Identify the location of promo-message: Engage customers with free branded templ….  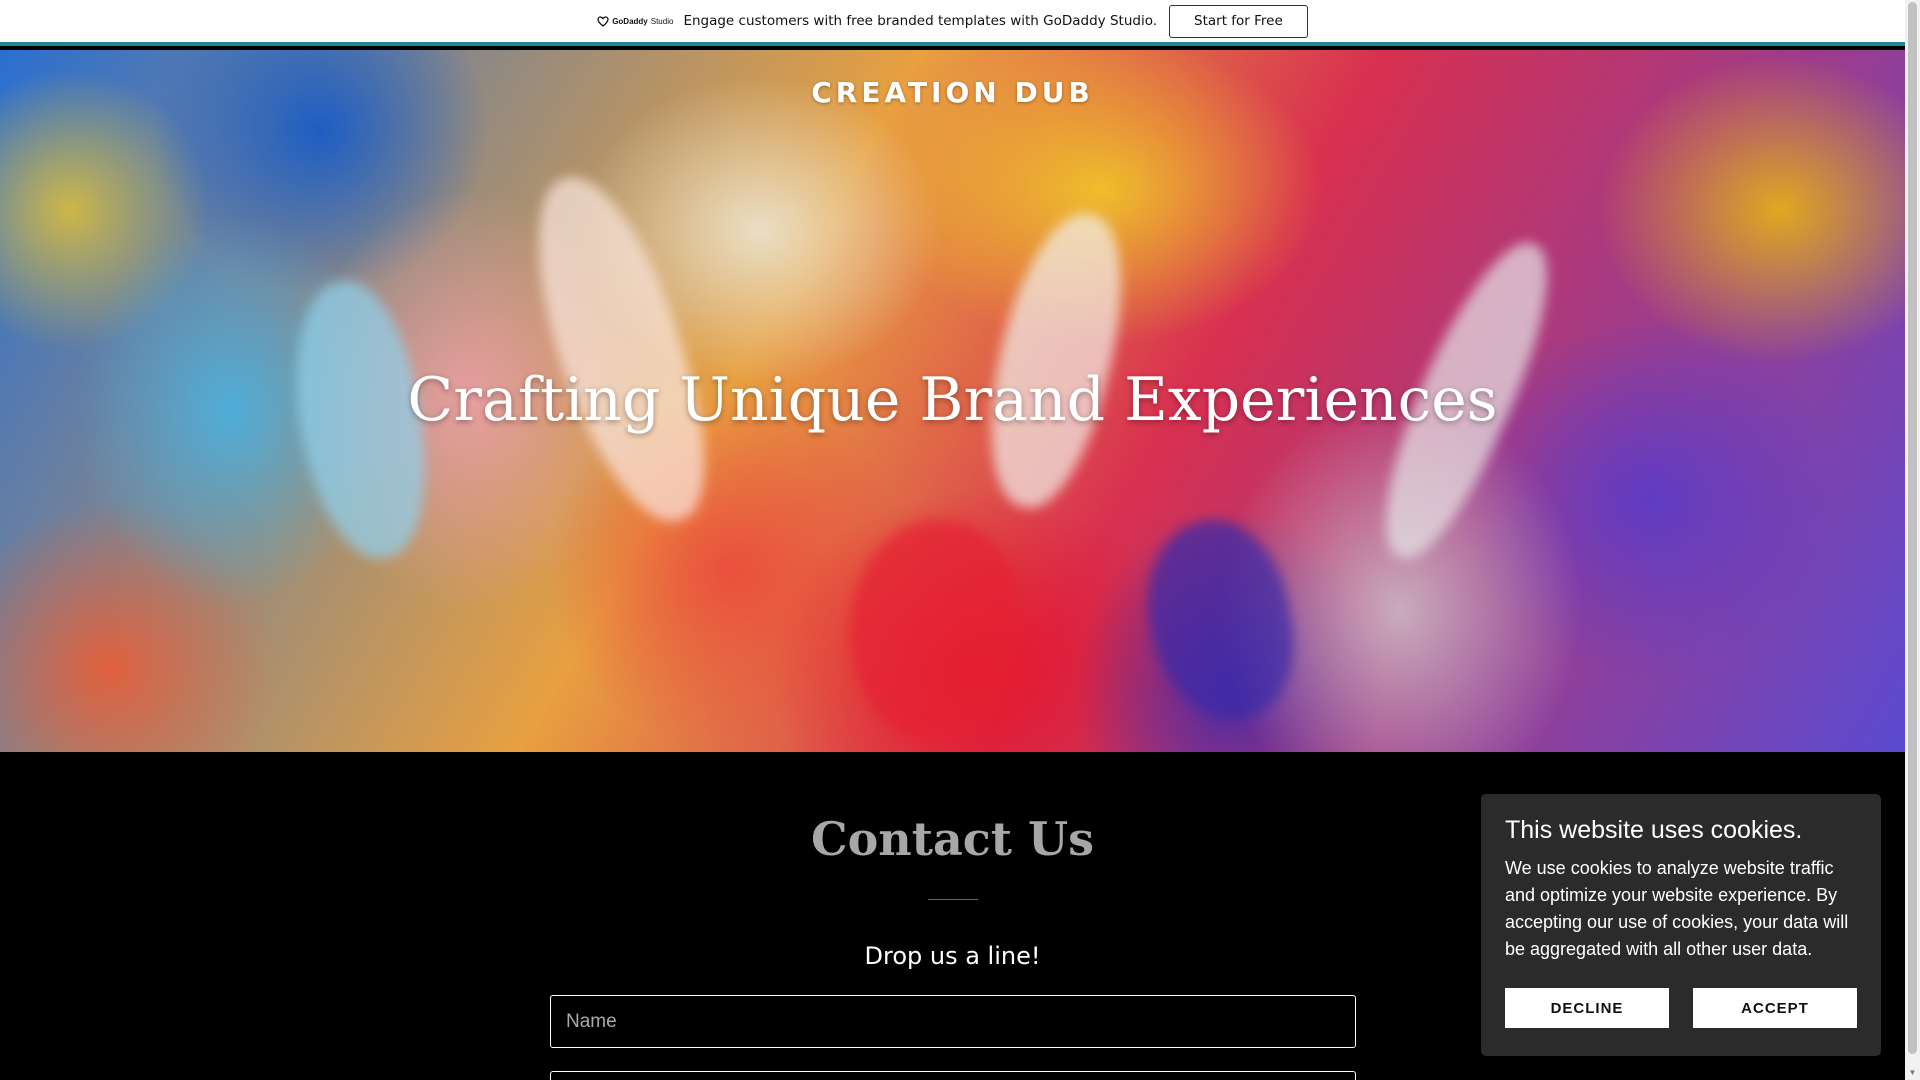
(920, 21).